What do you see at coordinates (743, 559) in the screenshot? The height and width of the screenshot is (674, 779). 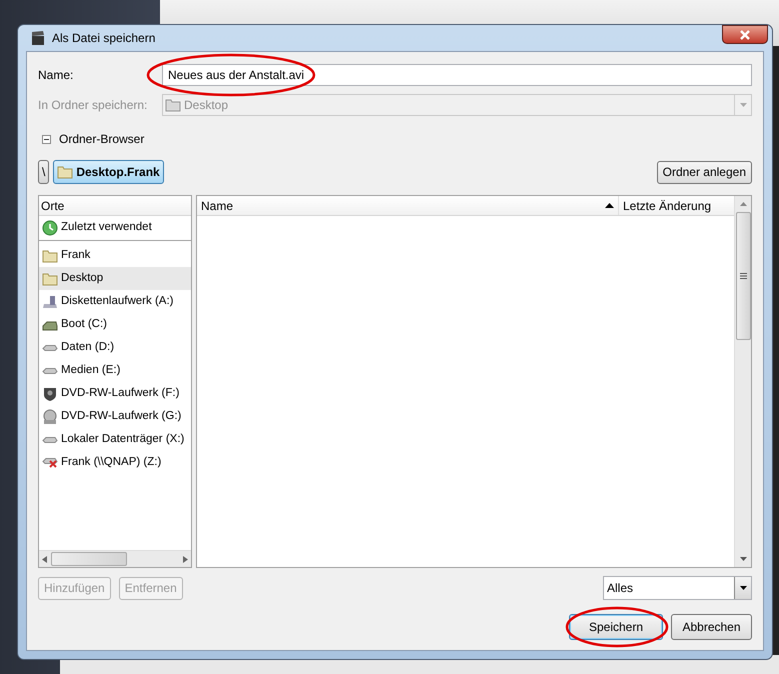 I see `scroll-down-icon` at bounding box center [743, 559].